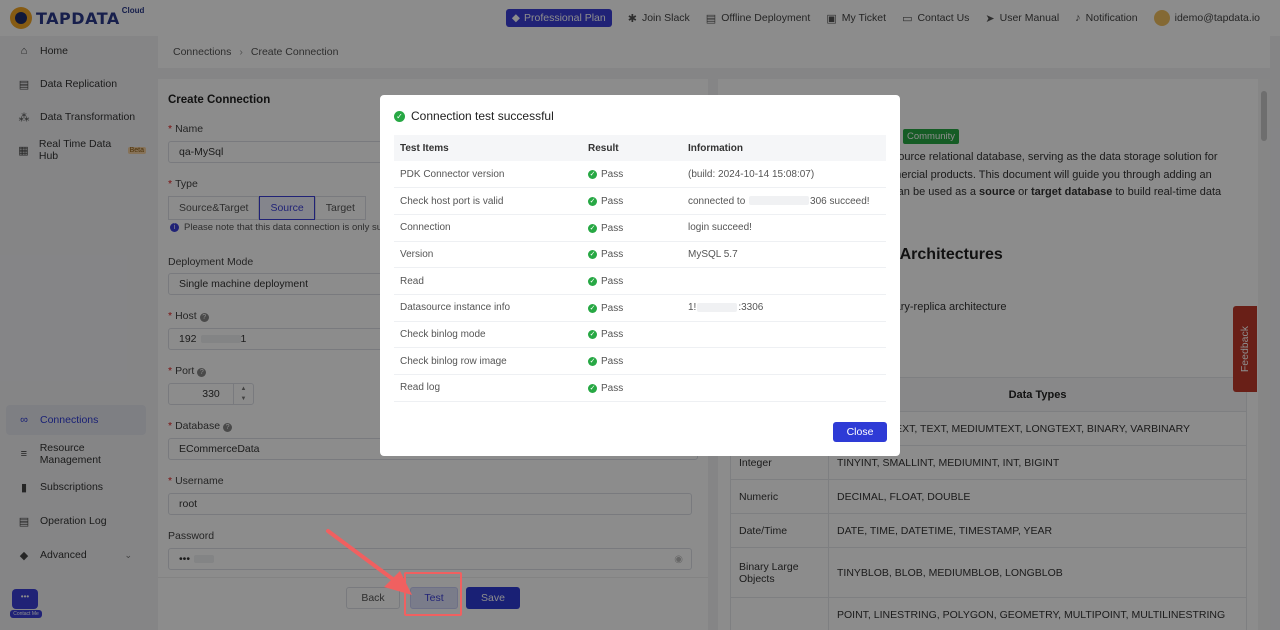 This screenshot has height=630, width=1280. I want to click on table-row: Read log ✓ Pass, so click(640, 388).